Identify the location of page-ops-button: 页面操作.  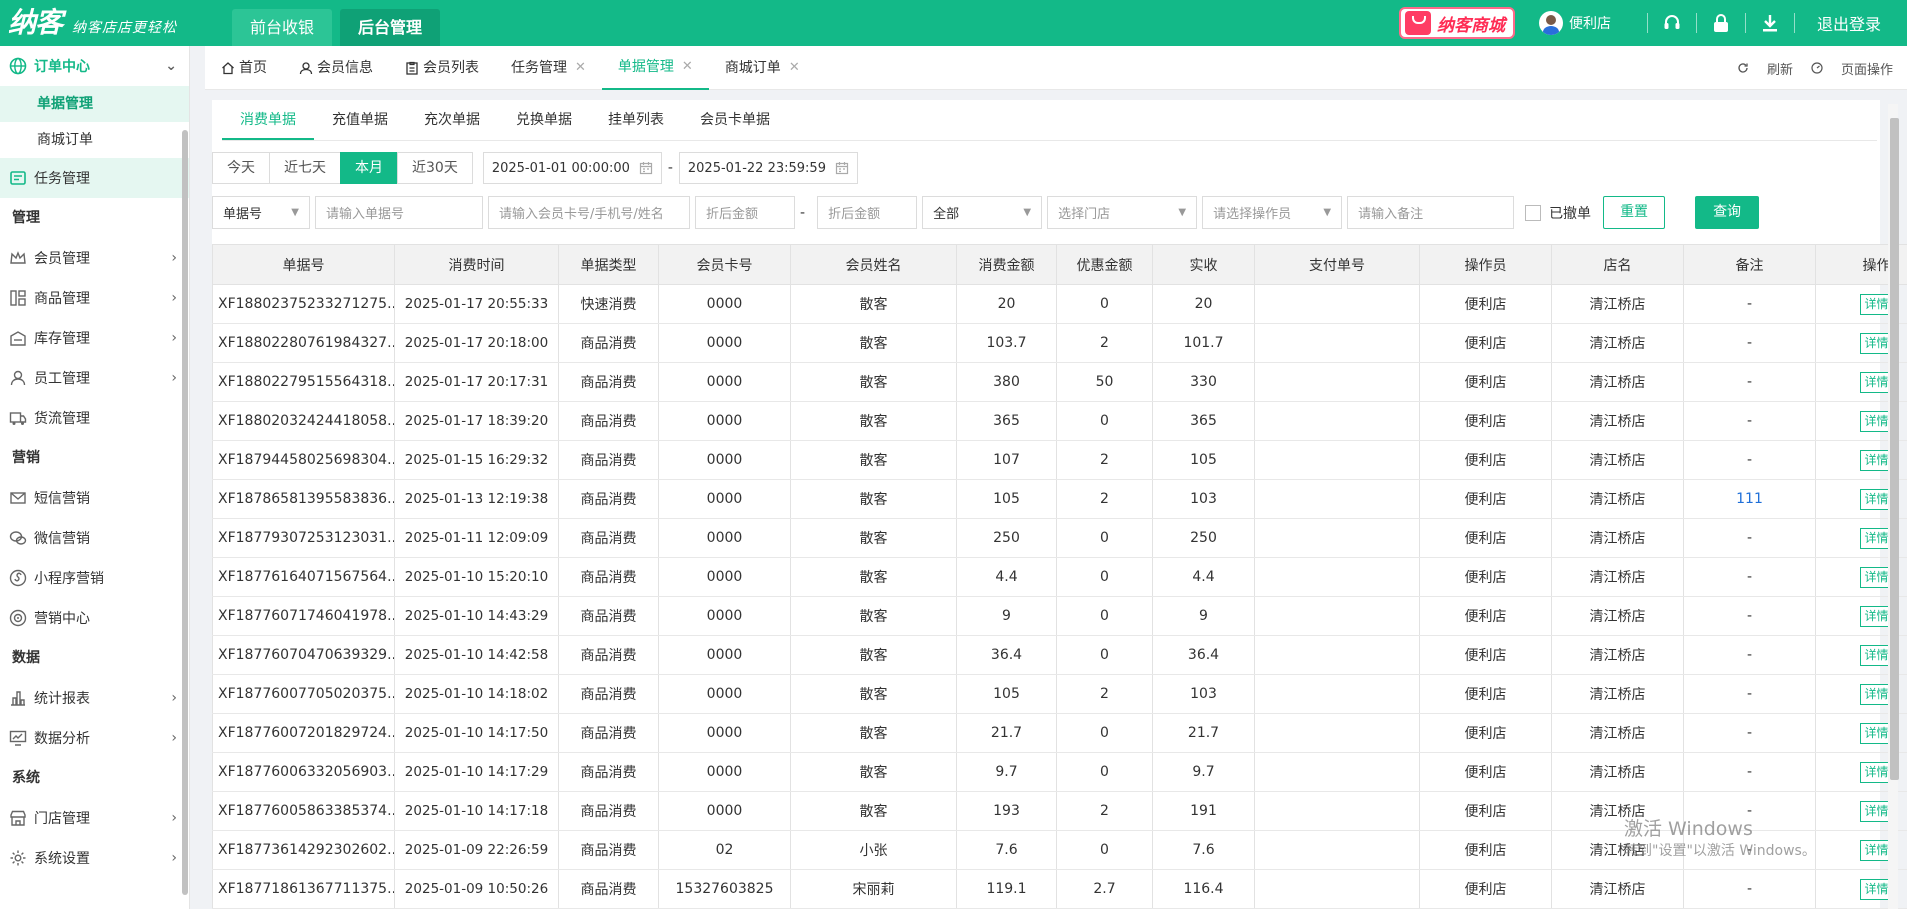
(1852, 68).